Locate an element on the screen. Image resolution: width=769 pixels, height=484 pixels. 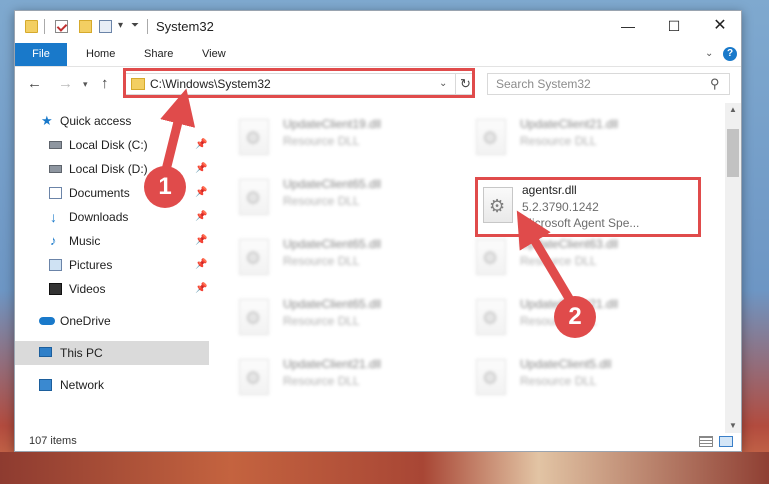
file-item: UpdateClient63.dll Resource DLL is located at coordinates (564, 256).